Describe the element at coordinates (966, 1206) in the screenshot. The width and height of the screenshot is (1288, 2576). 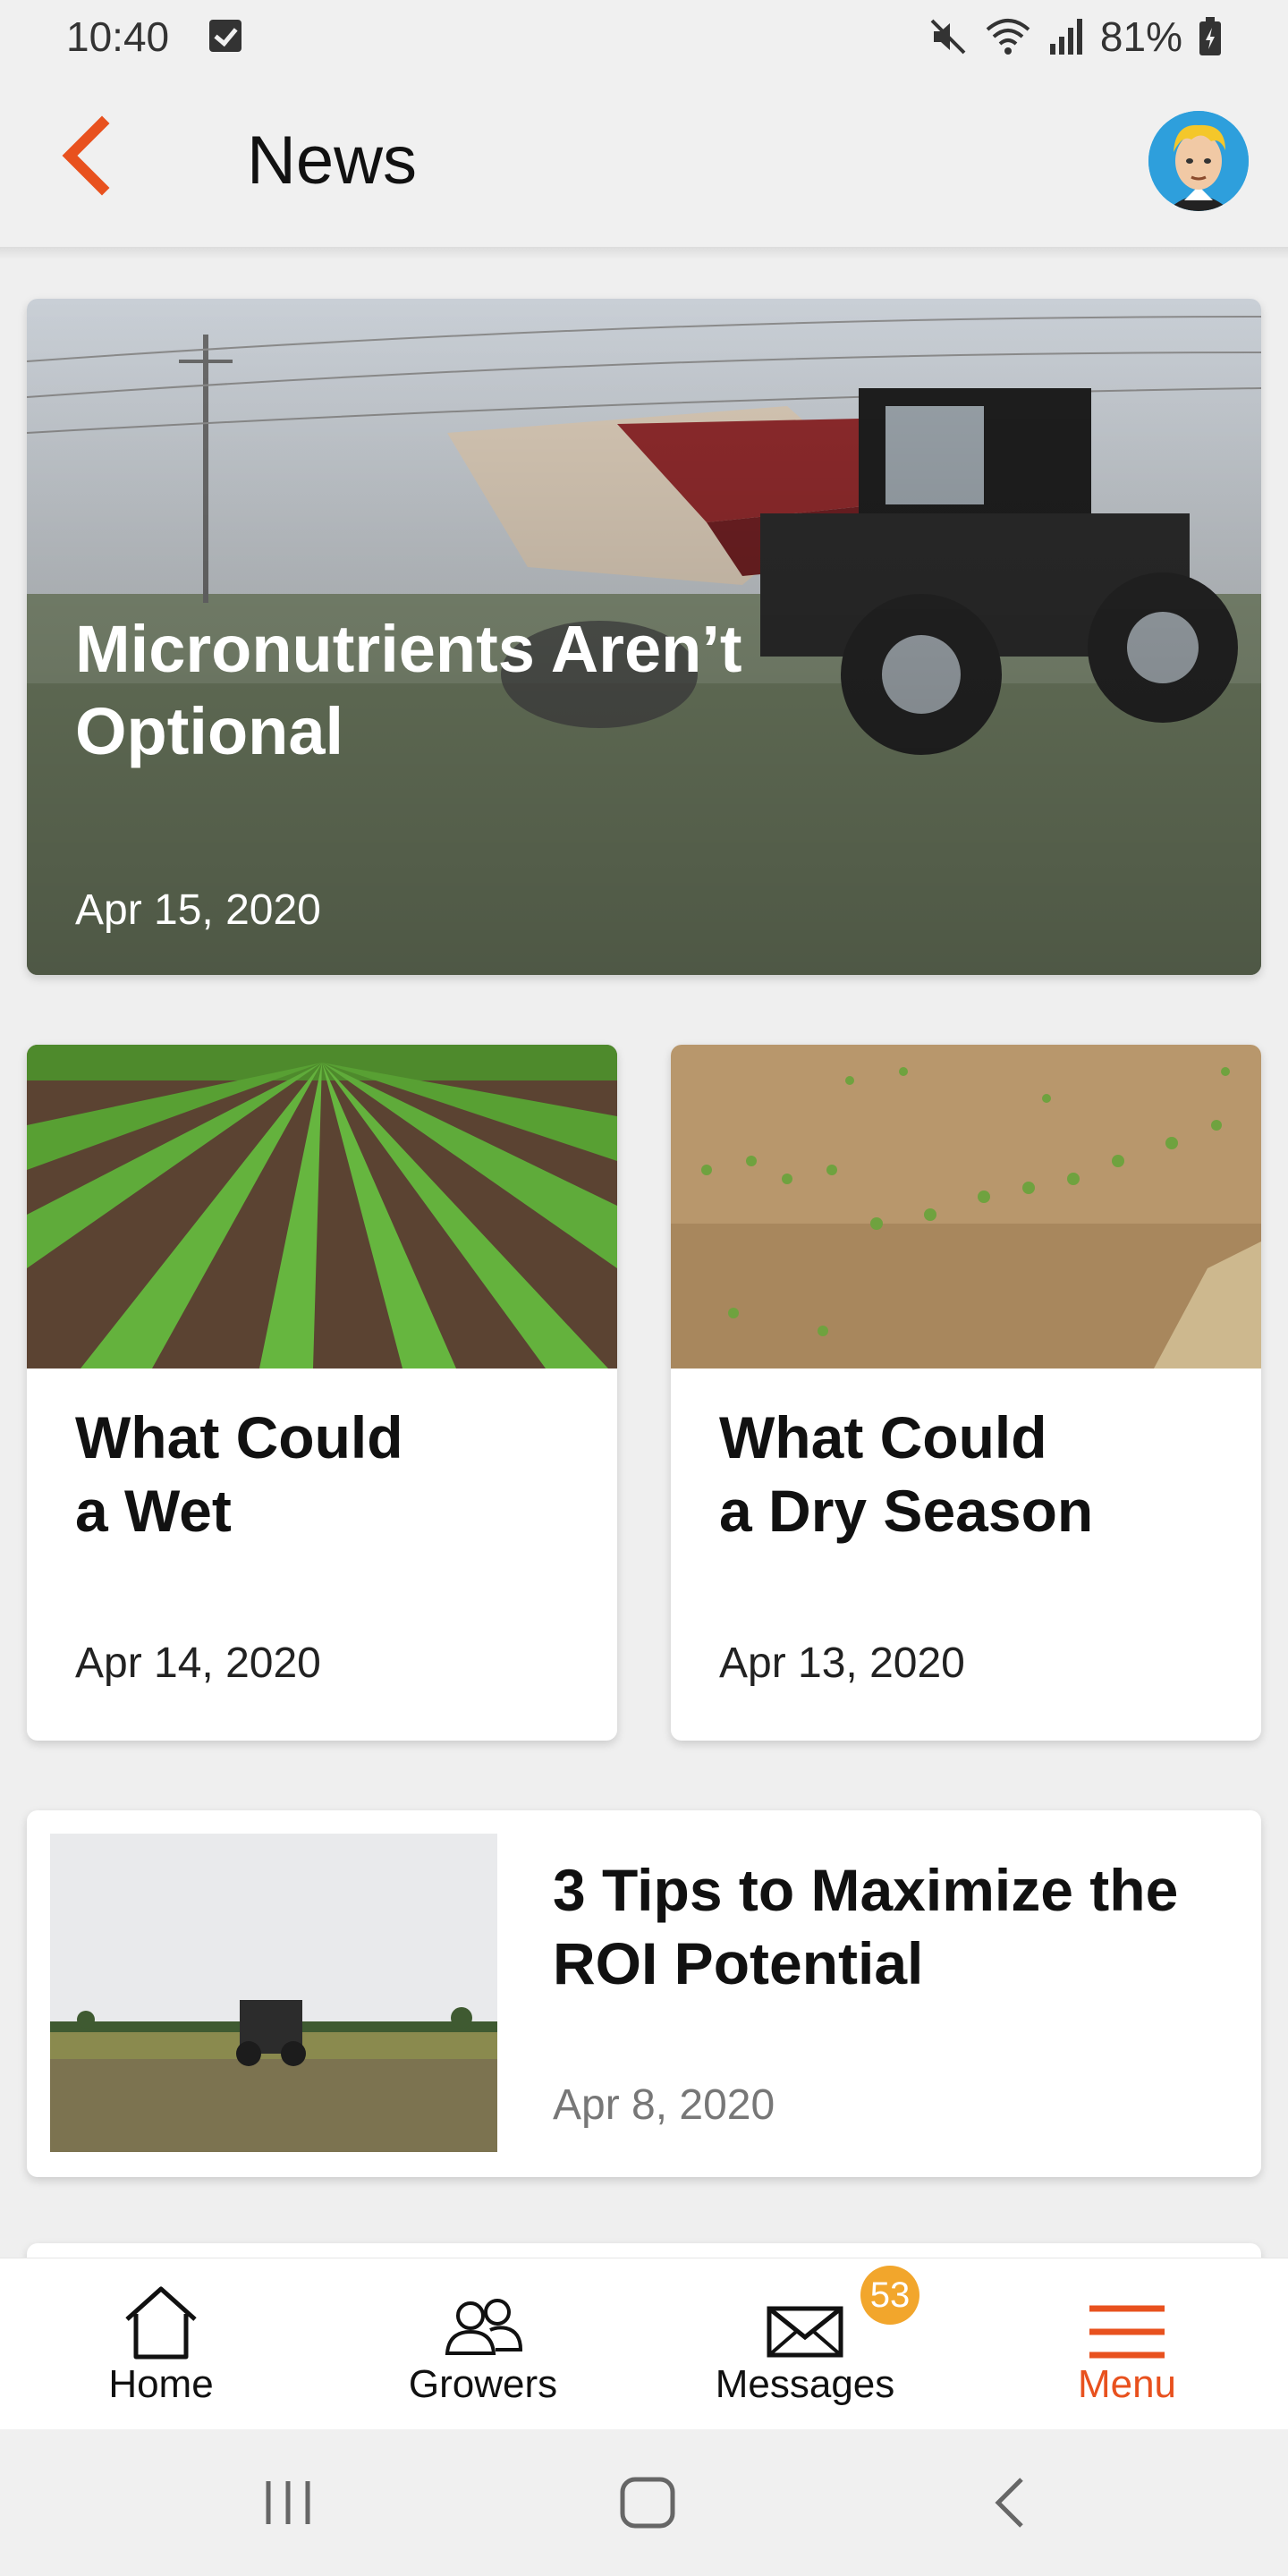
I see `article-image-dry-field` at that location.